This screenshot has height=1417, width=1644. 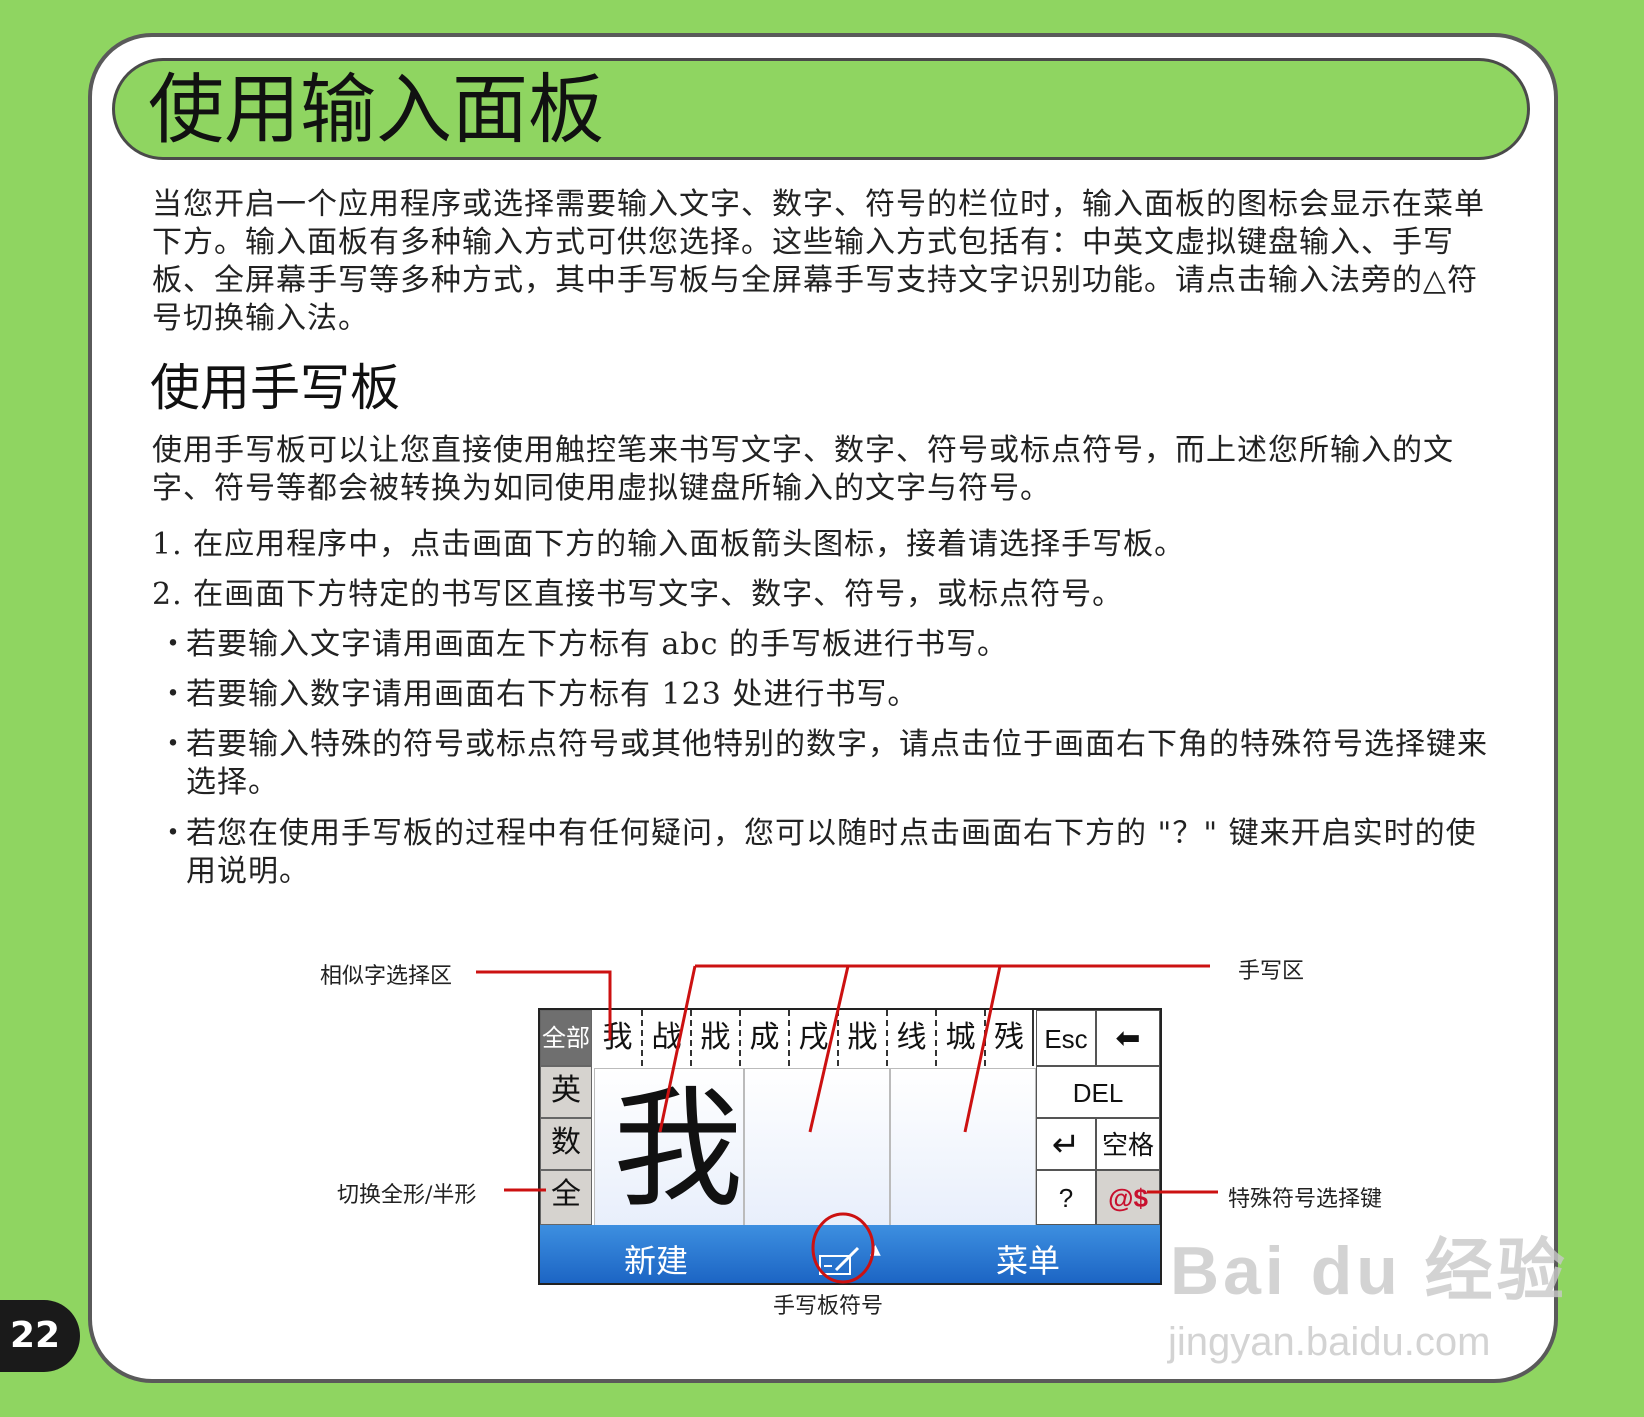 I want to click on callout-lines, so click(x=847, y=1124).